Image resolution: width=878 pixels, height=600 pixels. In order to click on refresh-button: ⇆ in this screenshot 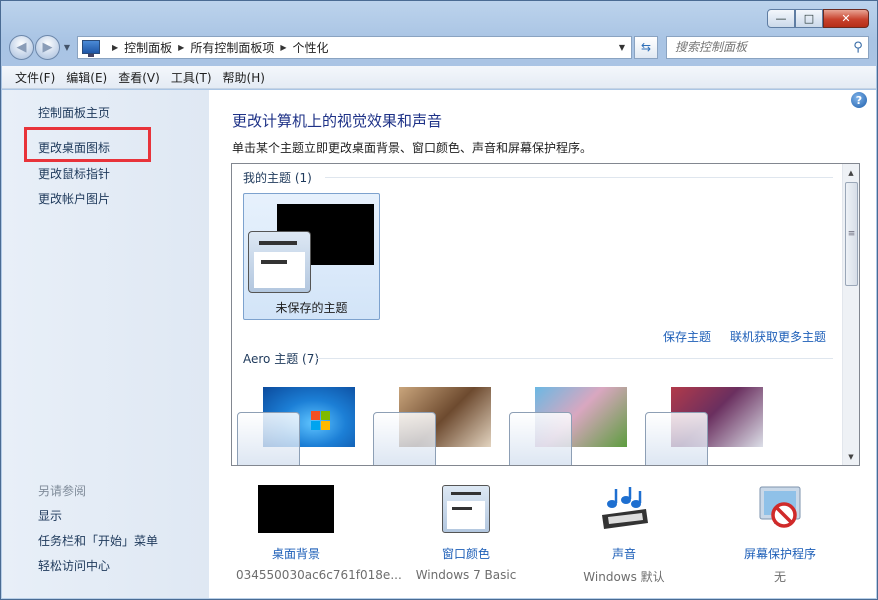, I will do `click(646, 47)`.